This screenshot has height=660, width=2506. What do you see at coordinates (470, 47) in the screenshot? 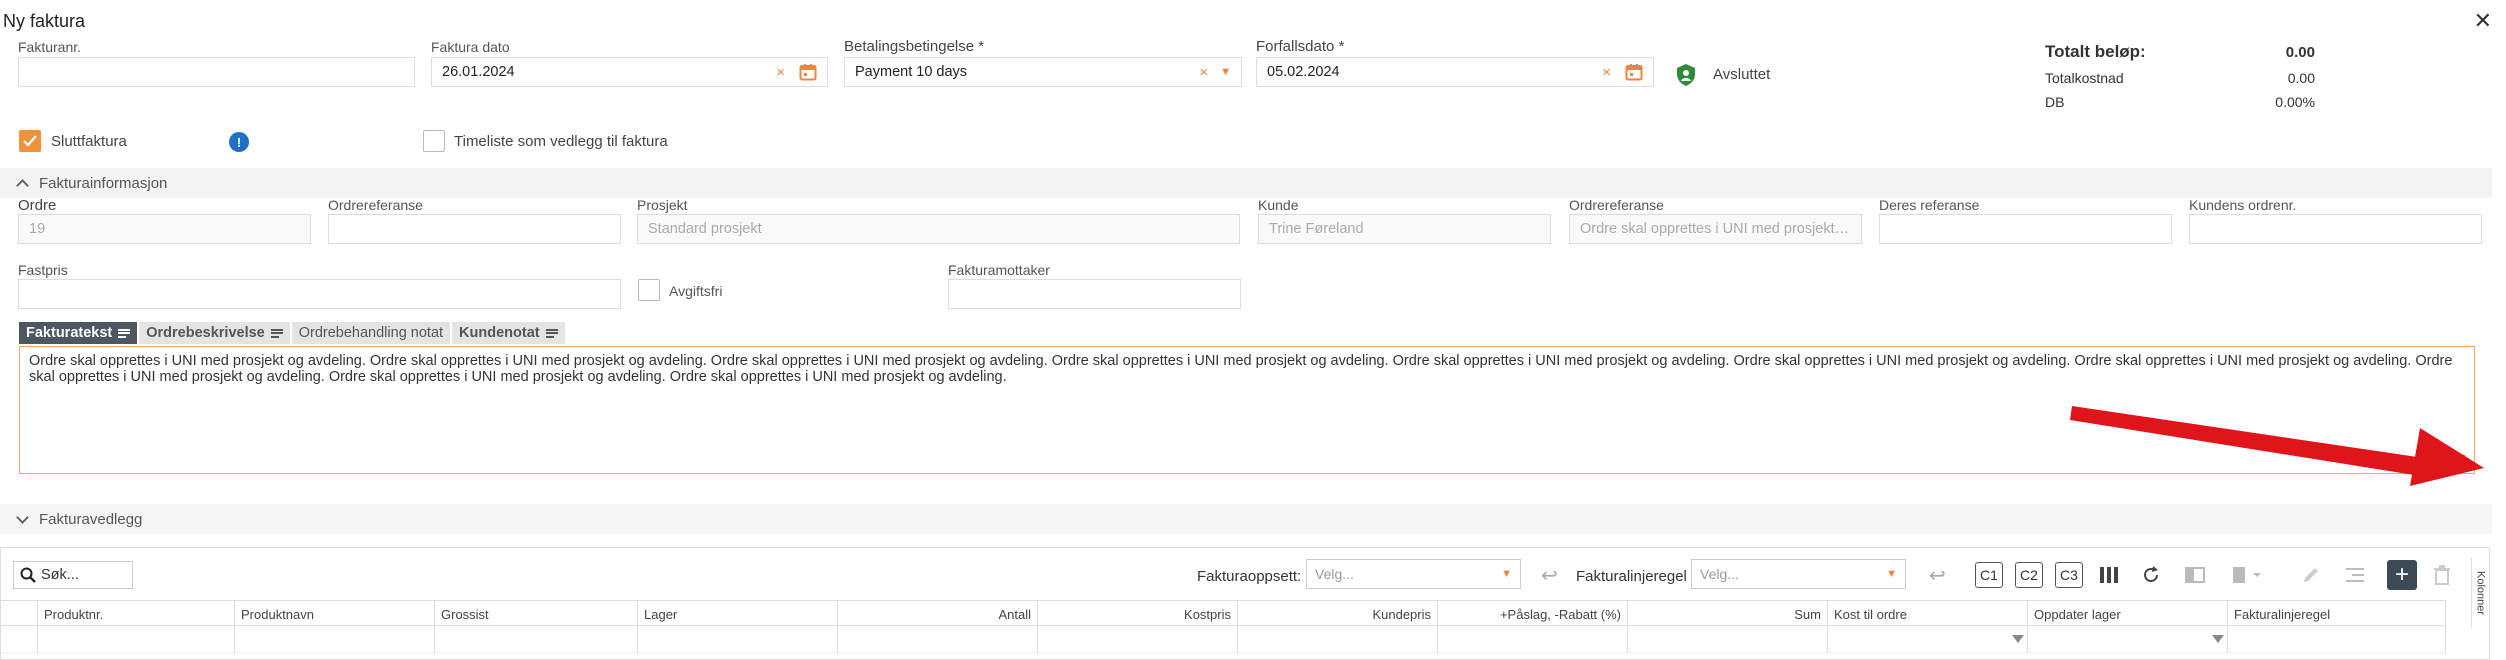
I see `fakturadato-label: Faktura dato` at bounding box center [470, 47].